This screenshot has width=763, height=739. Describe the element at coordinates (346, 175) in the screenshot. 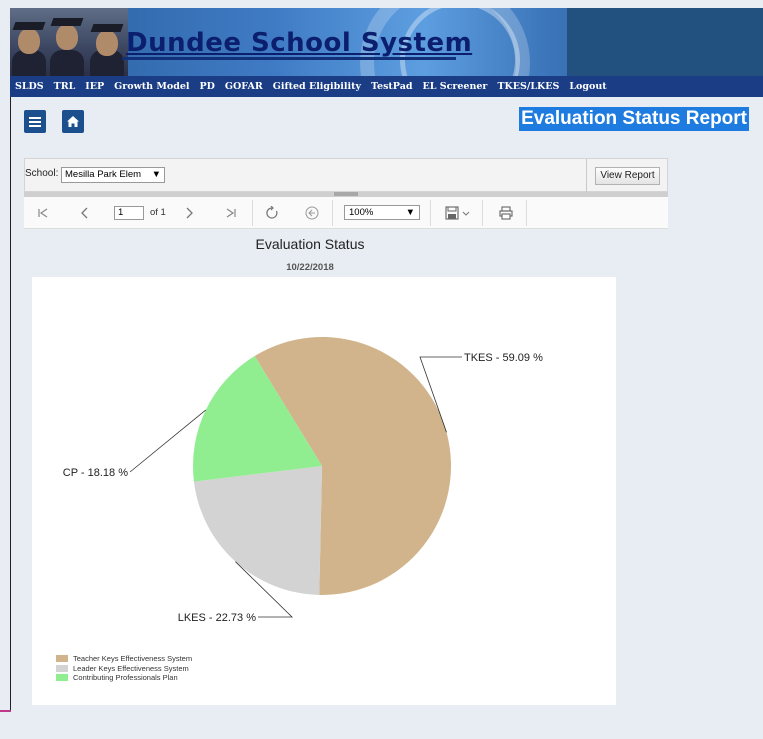

I see `parameter-area: School: Mesilla Park Elem ▼ View Report` at that location.